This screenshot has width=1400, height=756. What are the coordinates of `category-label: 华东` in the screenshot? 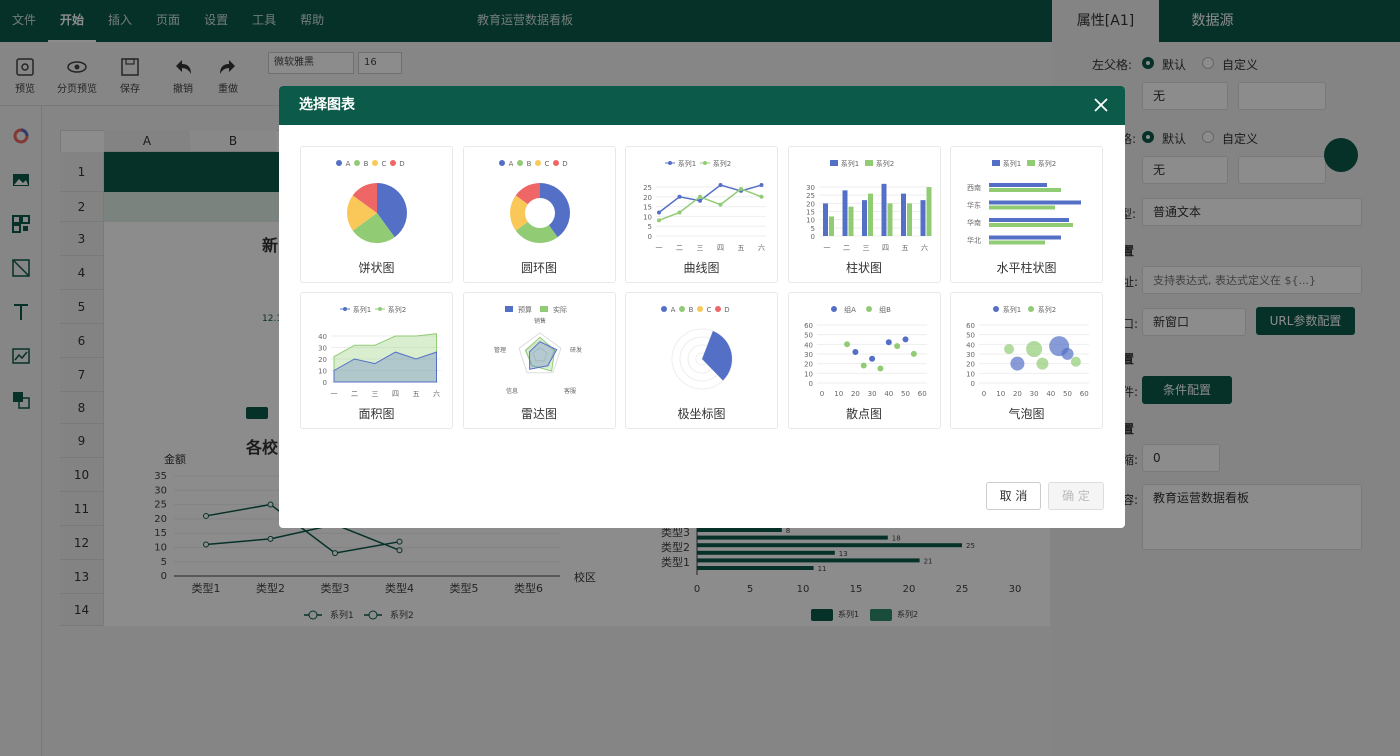 It's located at (974, 205).